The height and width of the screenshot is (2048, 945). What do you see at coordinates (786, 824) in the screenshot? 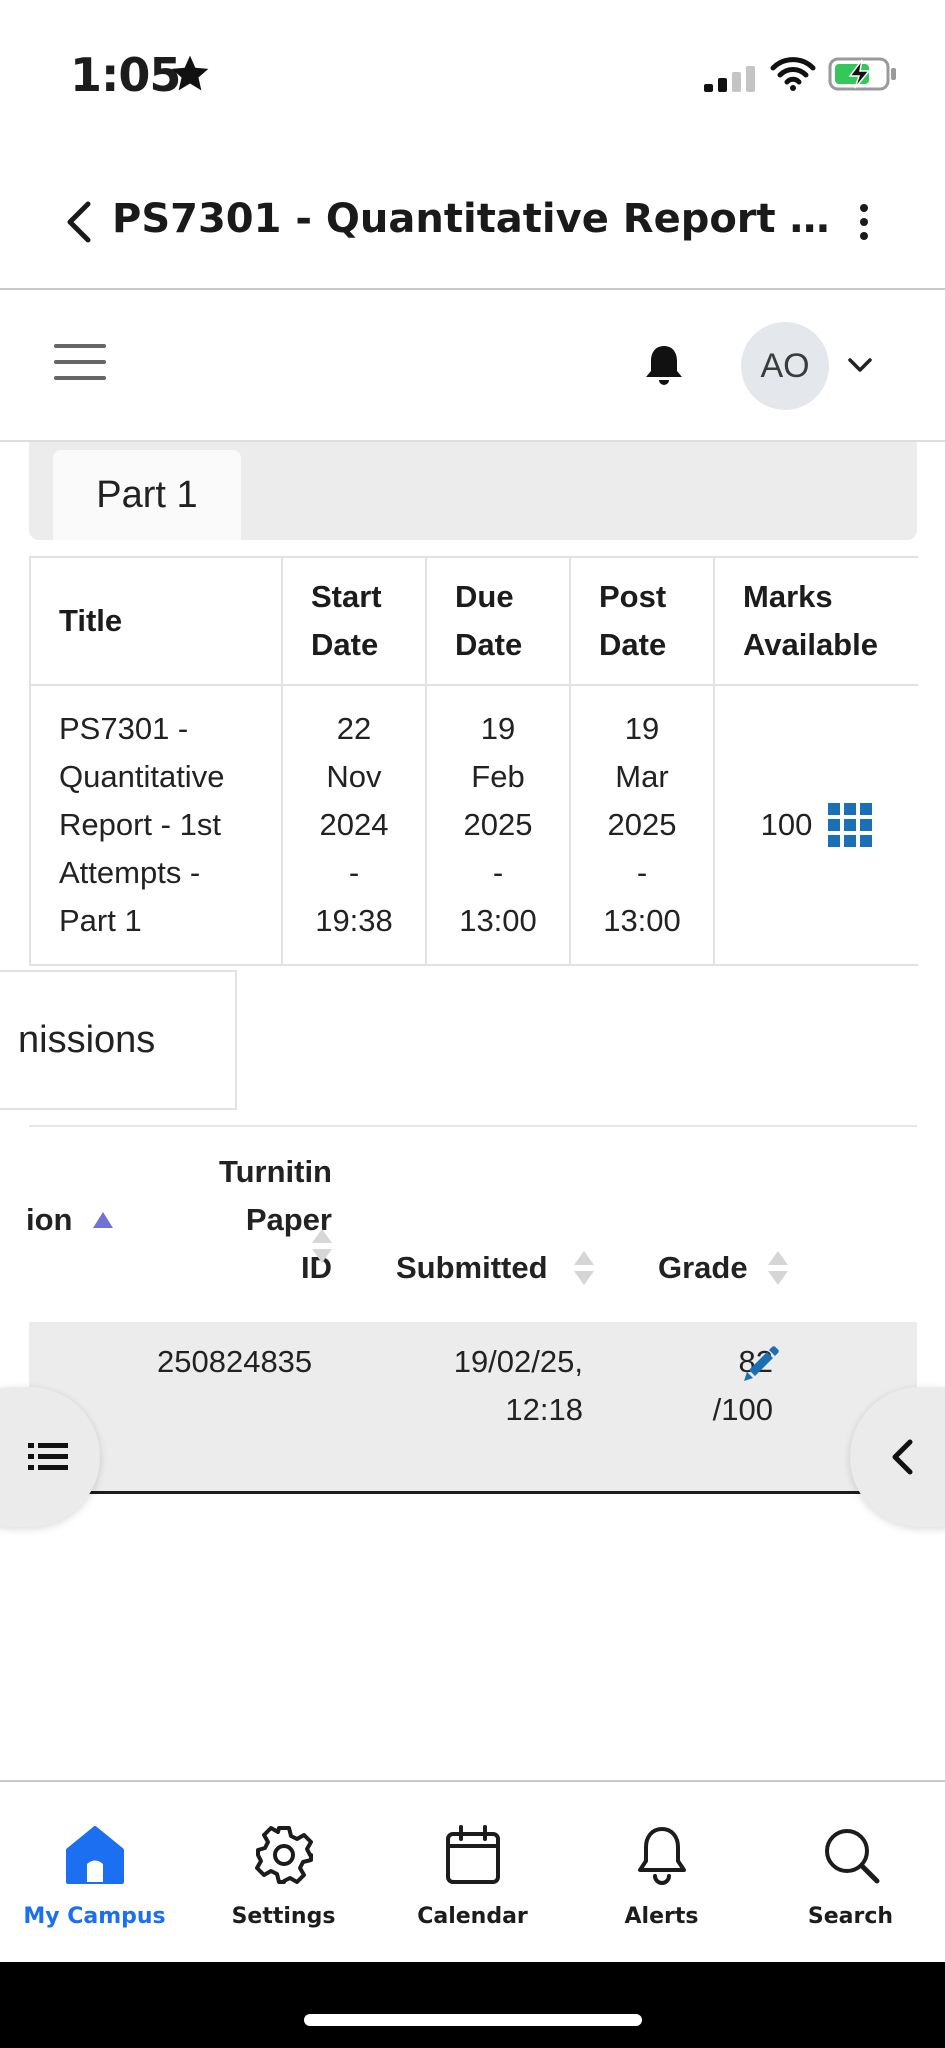
I see `marks-value: 100` at bounding box center [786, 824].